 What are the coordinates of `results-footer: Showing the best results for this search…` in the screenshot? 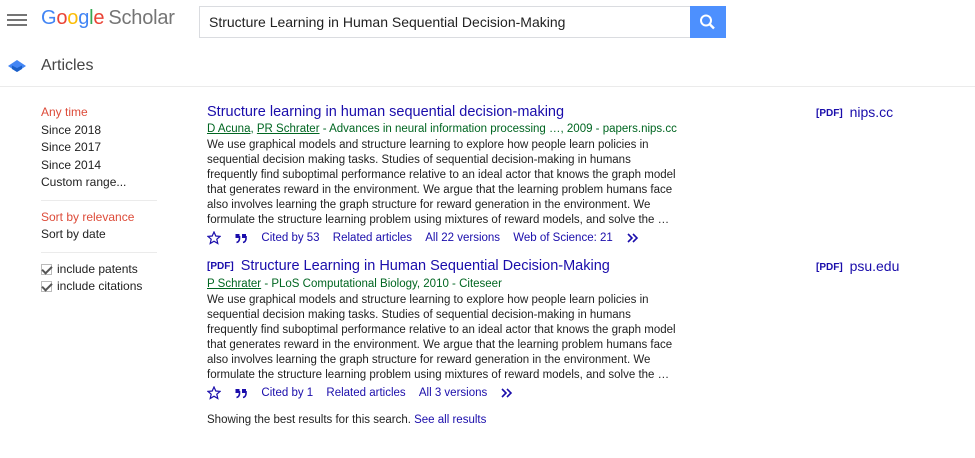 It's located at (346, 420).